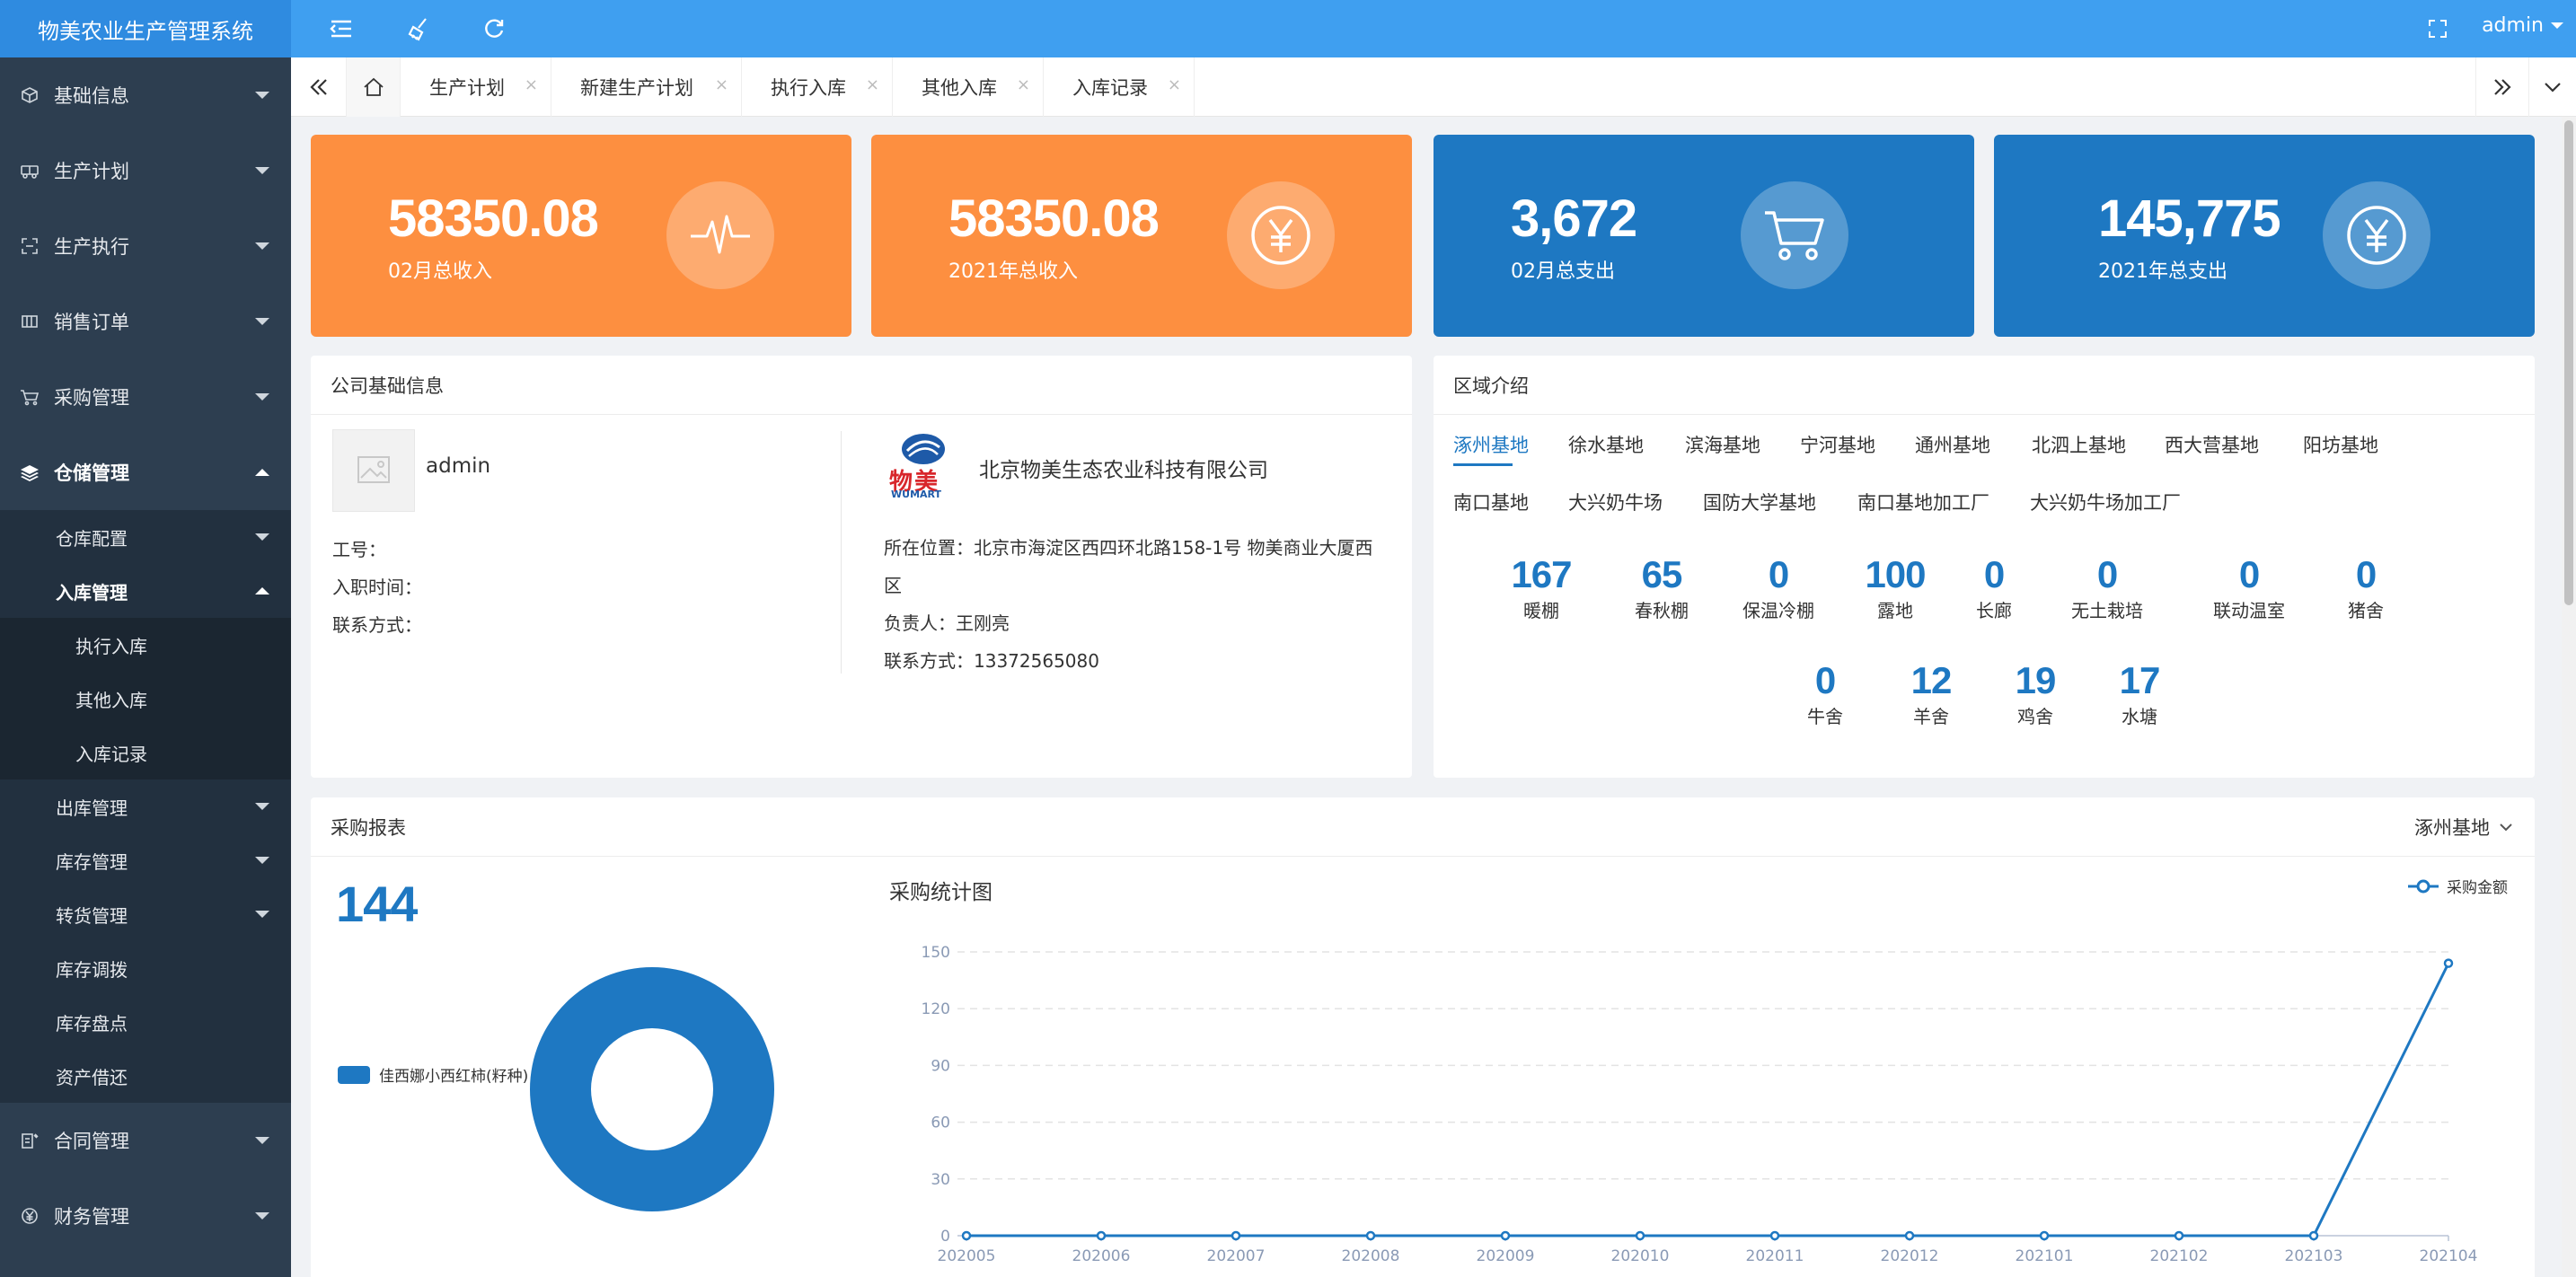  What do you see at coordinates (2340, 444) in the screenshot?
I see `region-tab: 阳坊基地` at bounding box center [2340, 444].